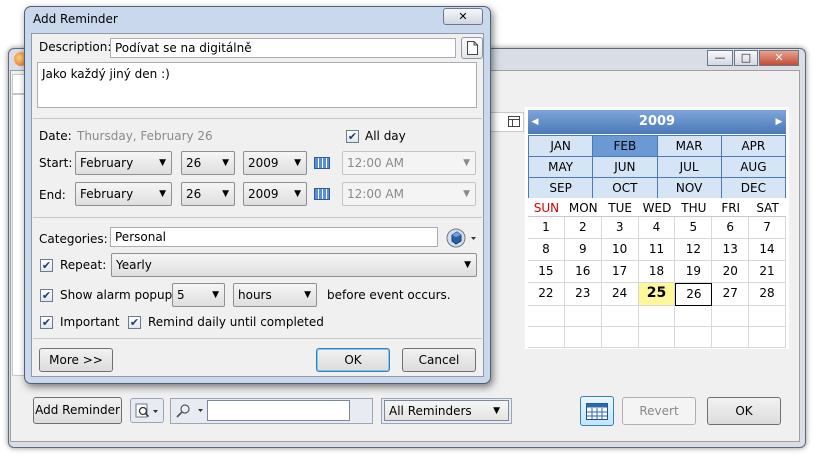 This screenshot has width=815, height=455. What do you see at coordinates (583, 272) in the screenshot?
I see `day-cell: 16` at bounding box center [583, 272].